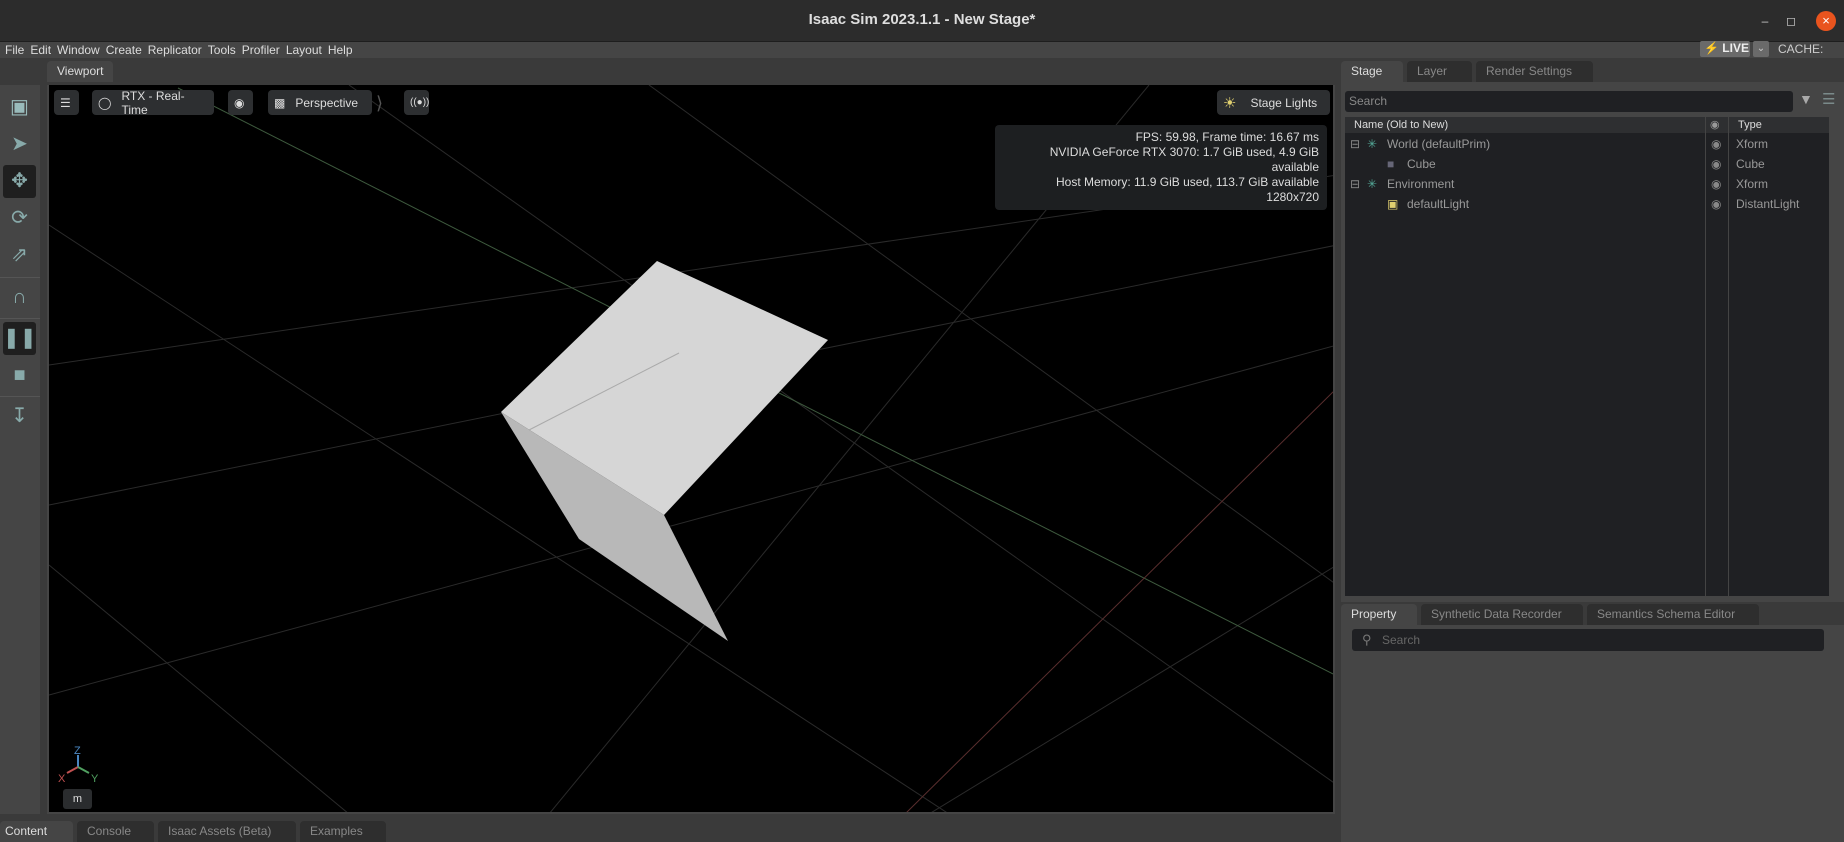 This screenshot has height=842, width=1844. Describe the element at coordinates (1588, 640) in the screenshot. I see `property-search-input: Search` at that location.